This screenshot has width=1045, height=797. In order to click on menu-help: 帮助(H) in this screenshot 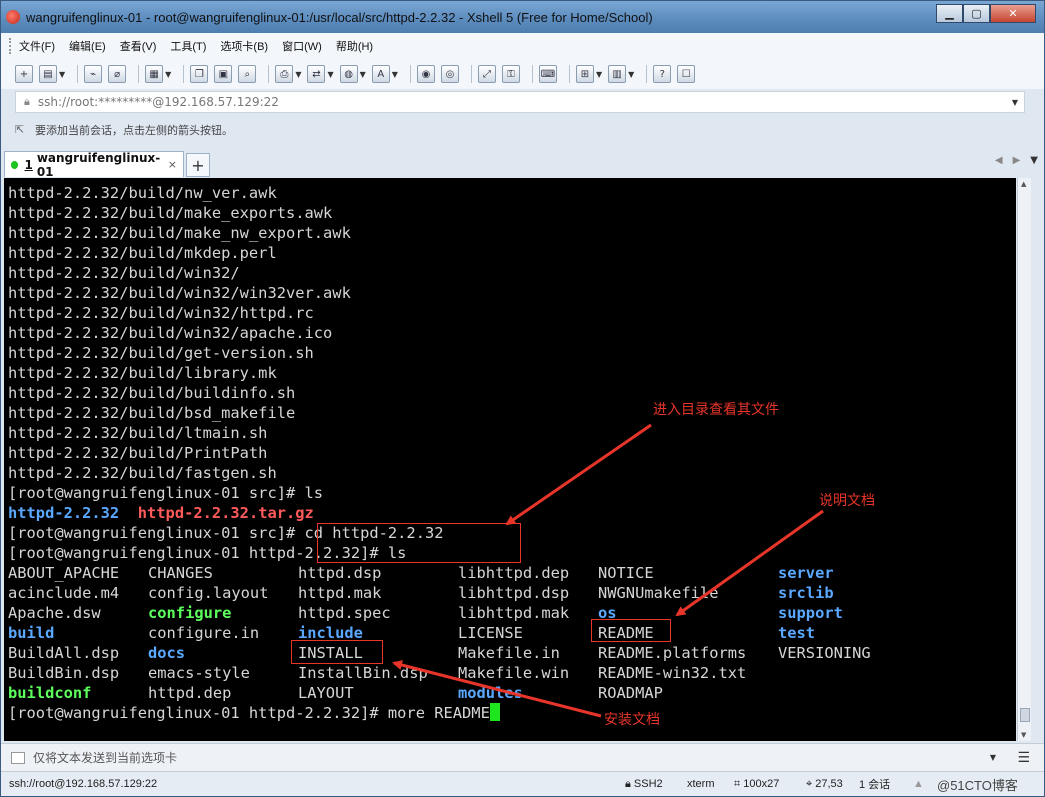, I will do `click(354, 46)`.